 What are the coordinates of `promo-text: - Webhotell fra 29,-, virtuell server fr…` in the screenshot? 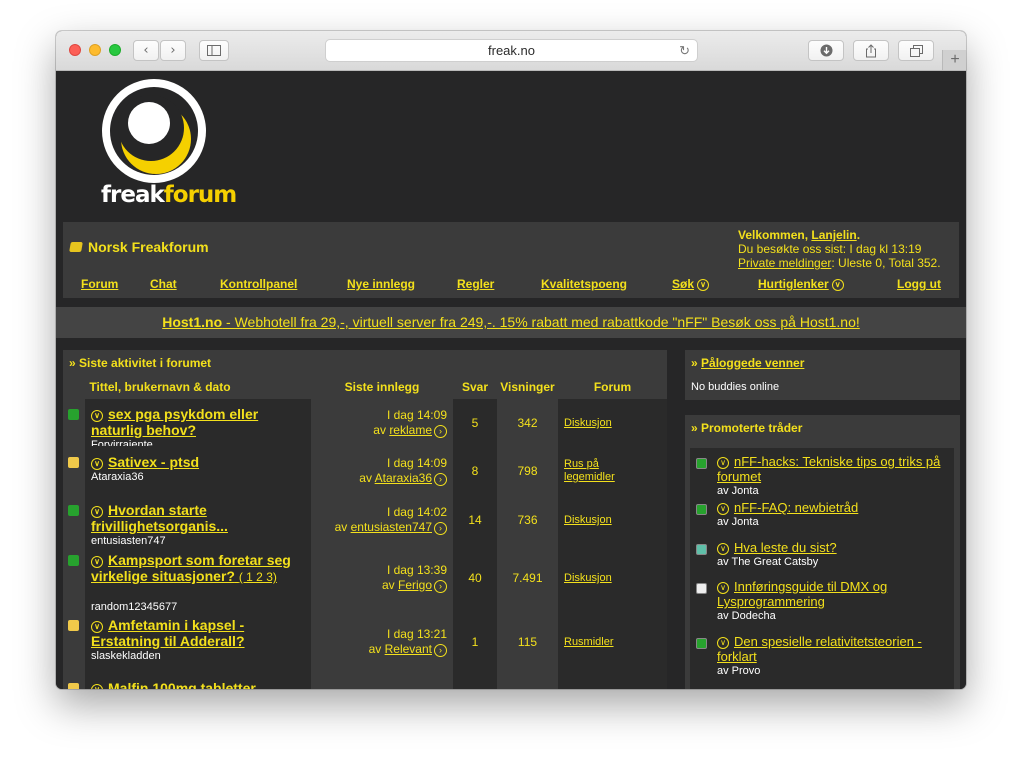 It's located at (541, 322).